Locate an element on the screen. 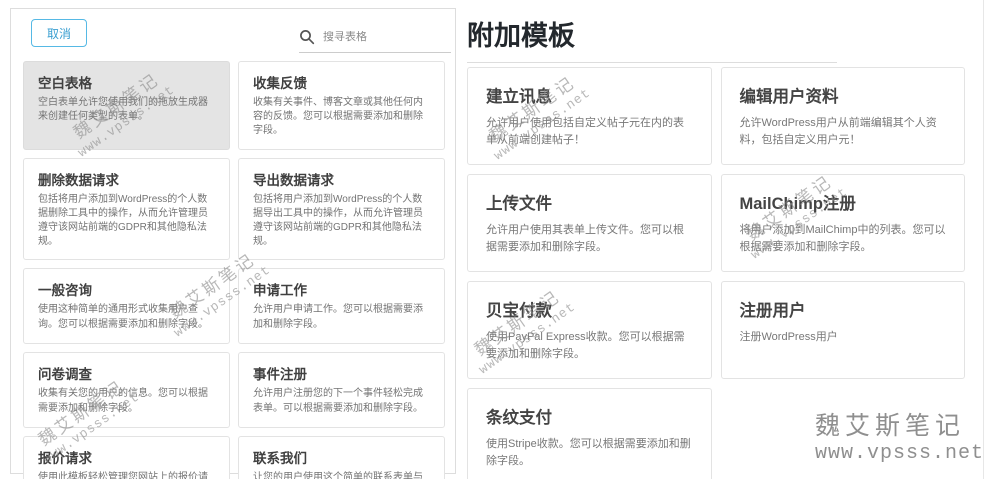 The height and width of the screenshot is (479, 1000). template-desc: 允许用户申请工作。您可以根据需要添加和删除字段。 is located at coordinates (338, 317).